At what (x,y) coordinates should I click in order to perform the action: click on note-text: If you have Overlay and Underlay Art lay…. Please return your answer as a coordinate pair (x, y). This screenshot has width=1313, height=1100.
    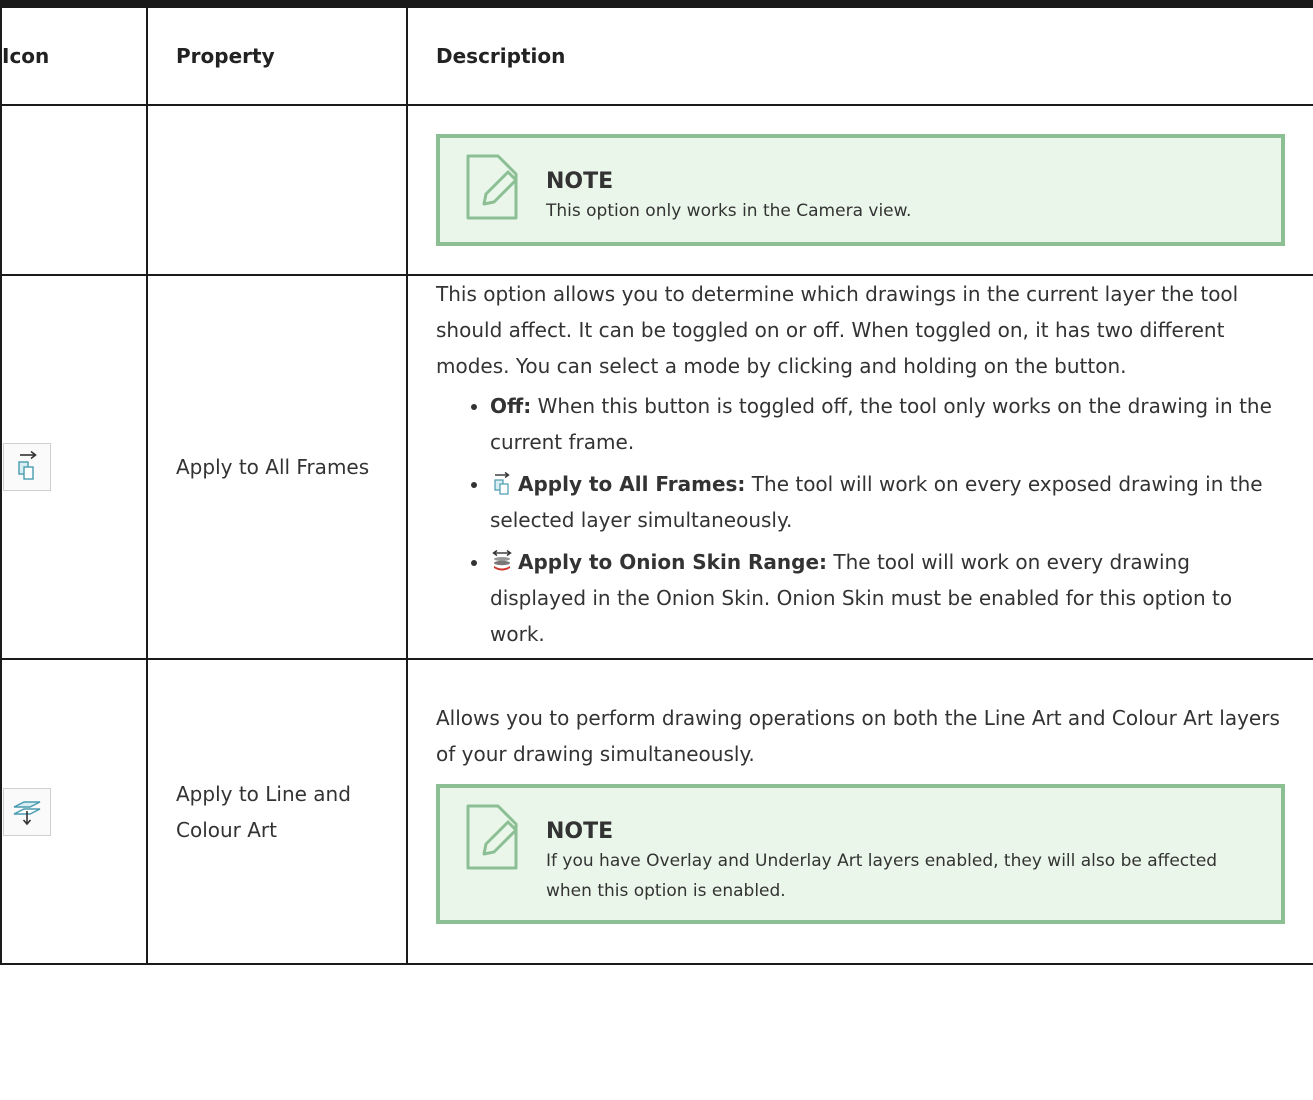
    Looking at the image, I should click on (882, 875).